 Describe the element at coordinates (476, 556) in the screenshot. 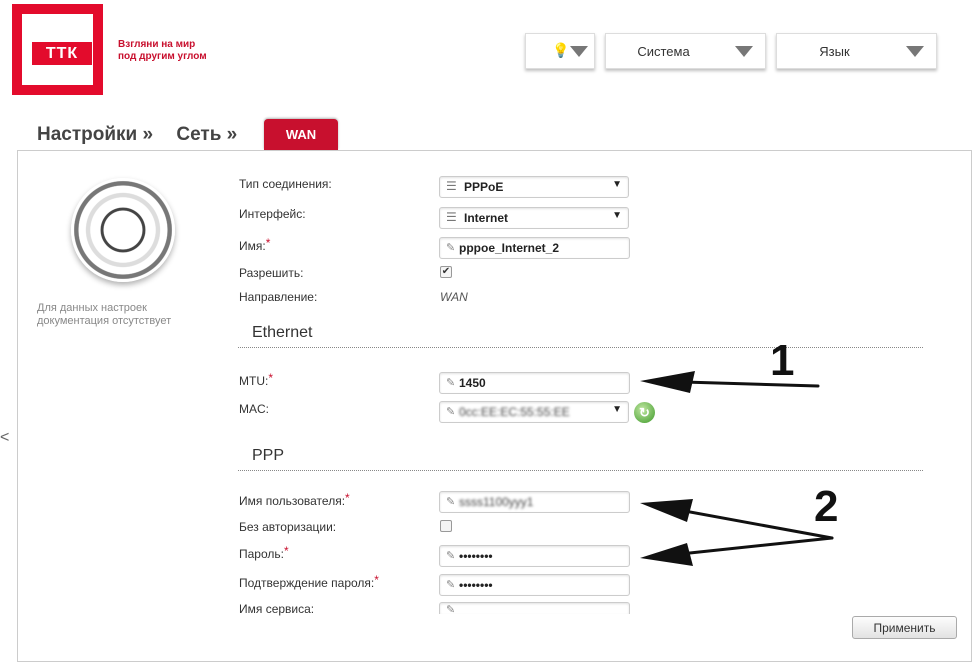

I see `password-value: ••••••••` at that location.